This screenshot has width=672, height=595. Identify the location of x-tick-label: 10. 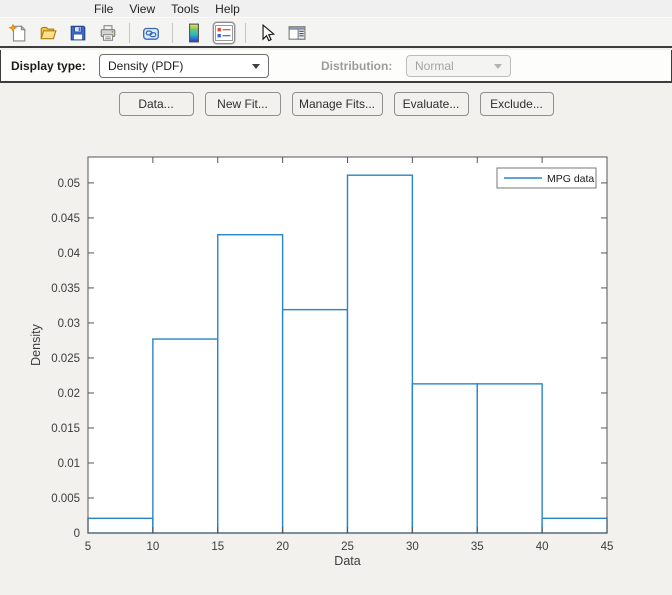
(152, 547).